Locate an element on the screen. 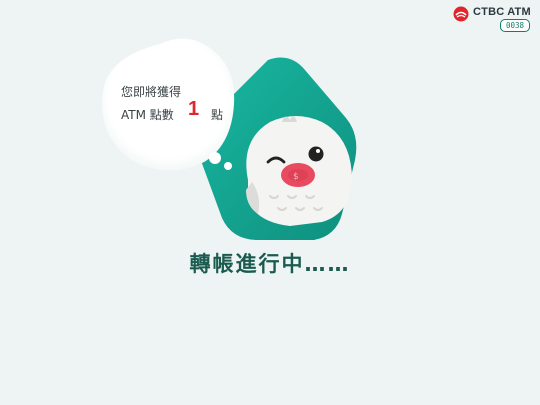 This screenshot has width=540, height=405. points-line-2: ATM 點數 is located at coordinates (147, 115).